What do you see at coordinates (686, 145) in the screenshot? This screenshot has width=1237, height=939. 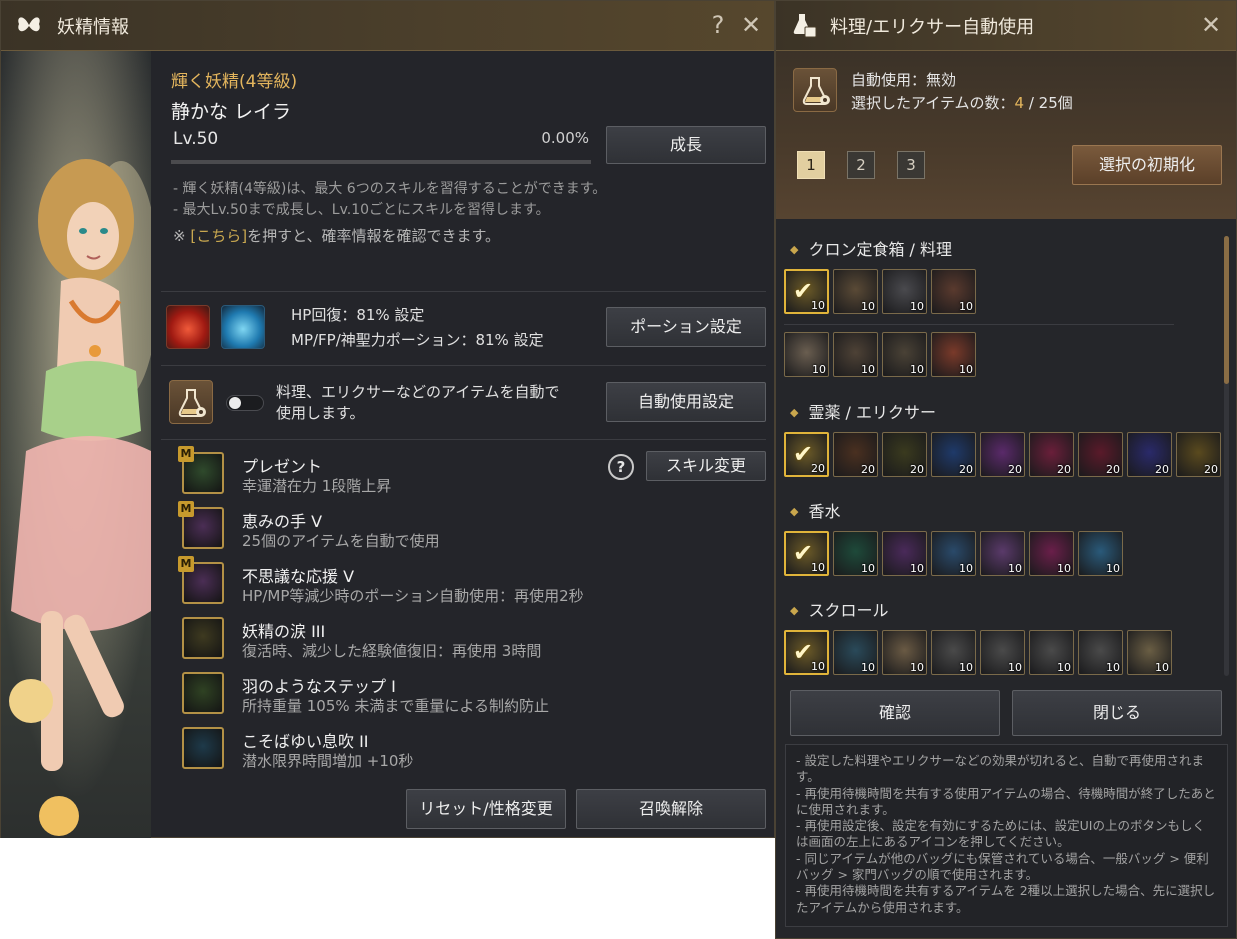 I see `grow-button: 成長` at bounding box center [686, 145].